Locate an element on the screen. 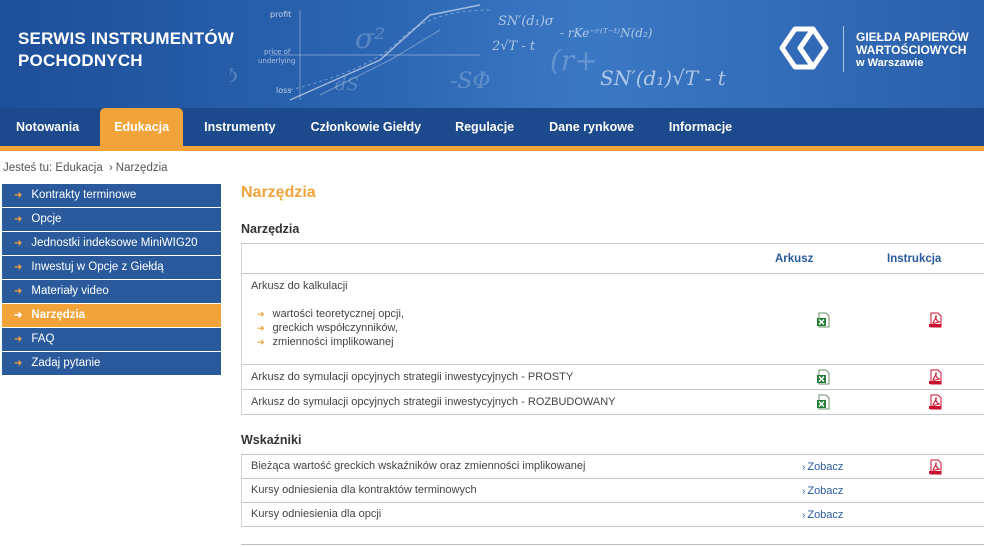 The width and height of the screenshot is (984, 547). breadcrumb-item-edukacja: Edukacja is located at coordinates (78, 168).